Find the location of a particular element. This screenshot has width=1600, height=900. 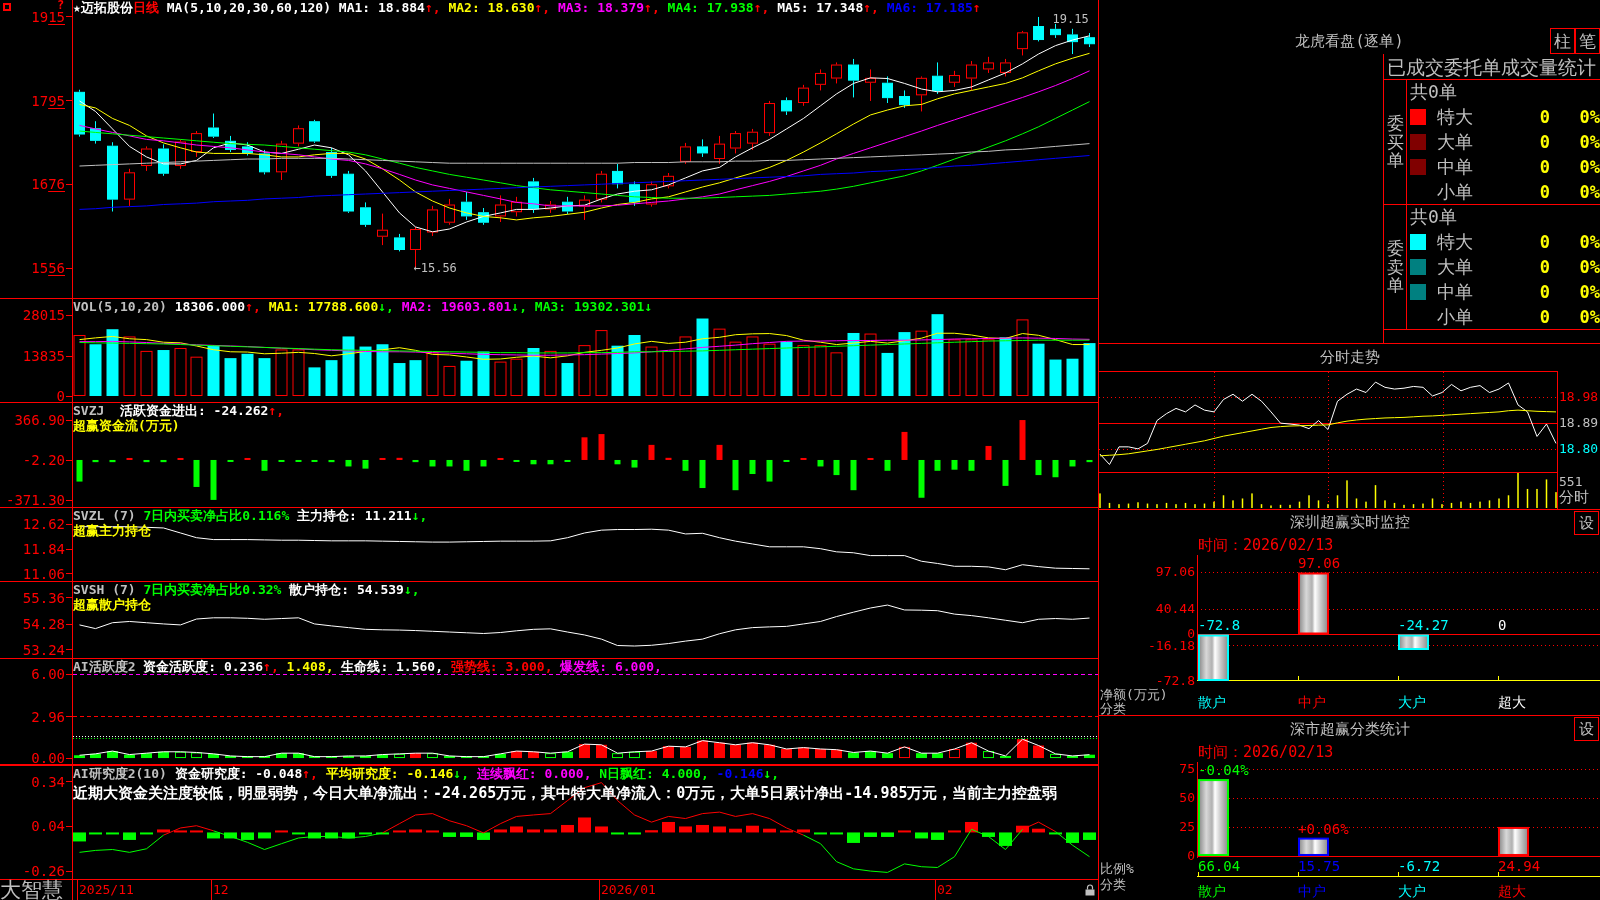

axis-label: -371.30 is located at coordinates (35, 500).